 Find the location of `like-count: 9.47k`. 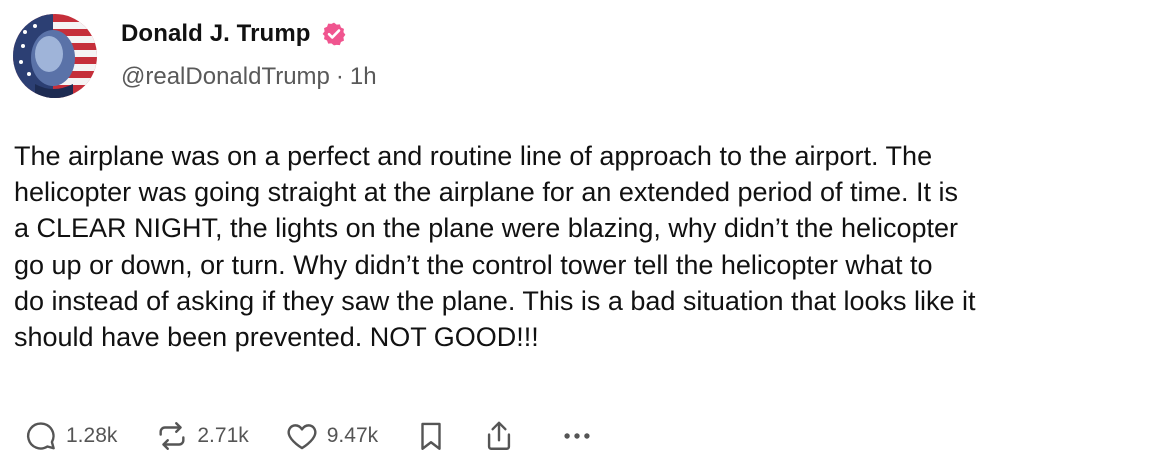

like-count: 9.47k is located at coordinates (352, 435).